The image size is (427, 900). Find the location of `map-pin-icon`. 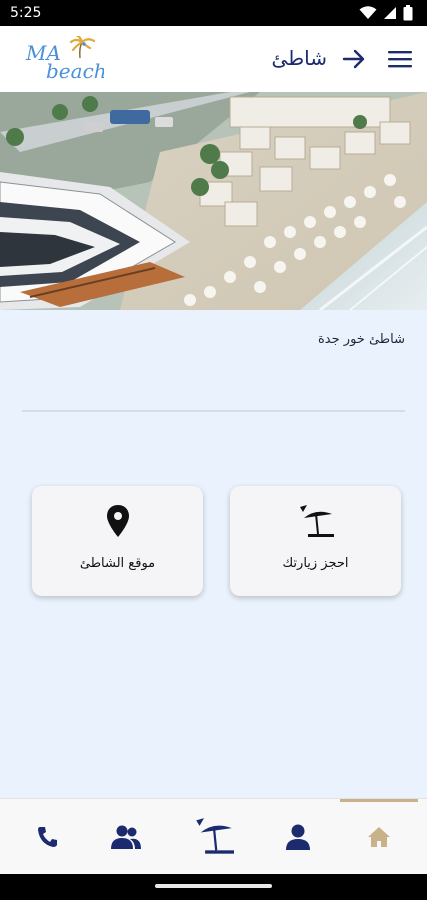

map-pin-icon is located at coordinates (117, 521).